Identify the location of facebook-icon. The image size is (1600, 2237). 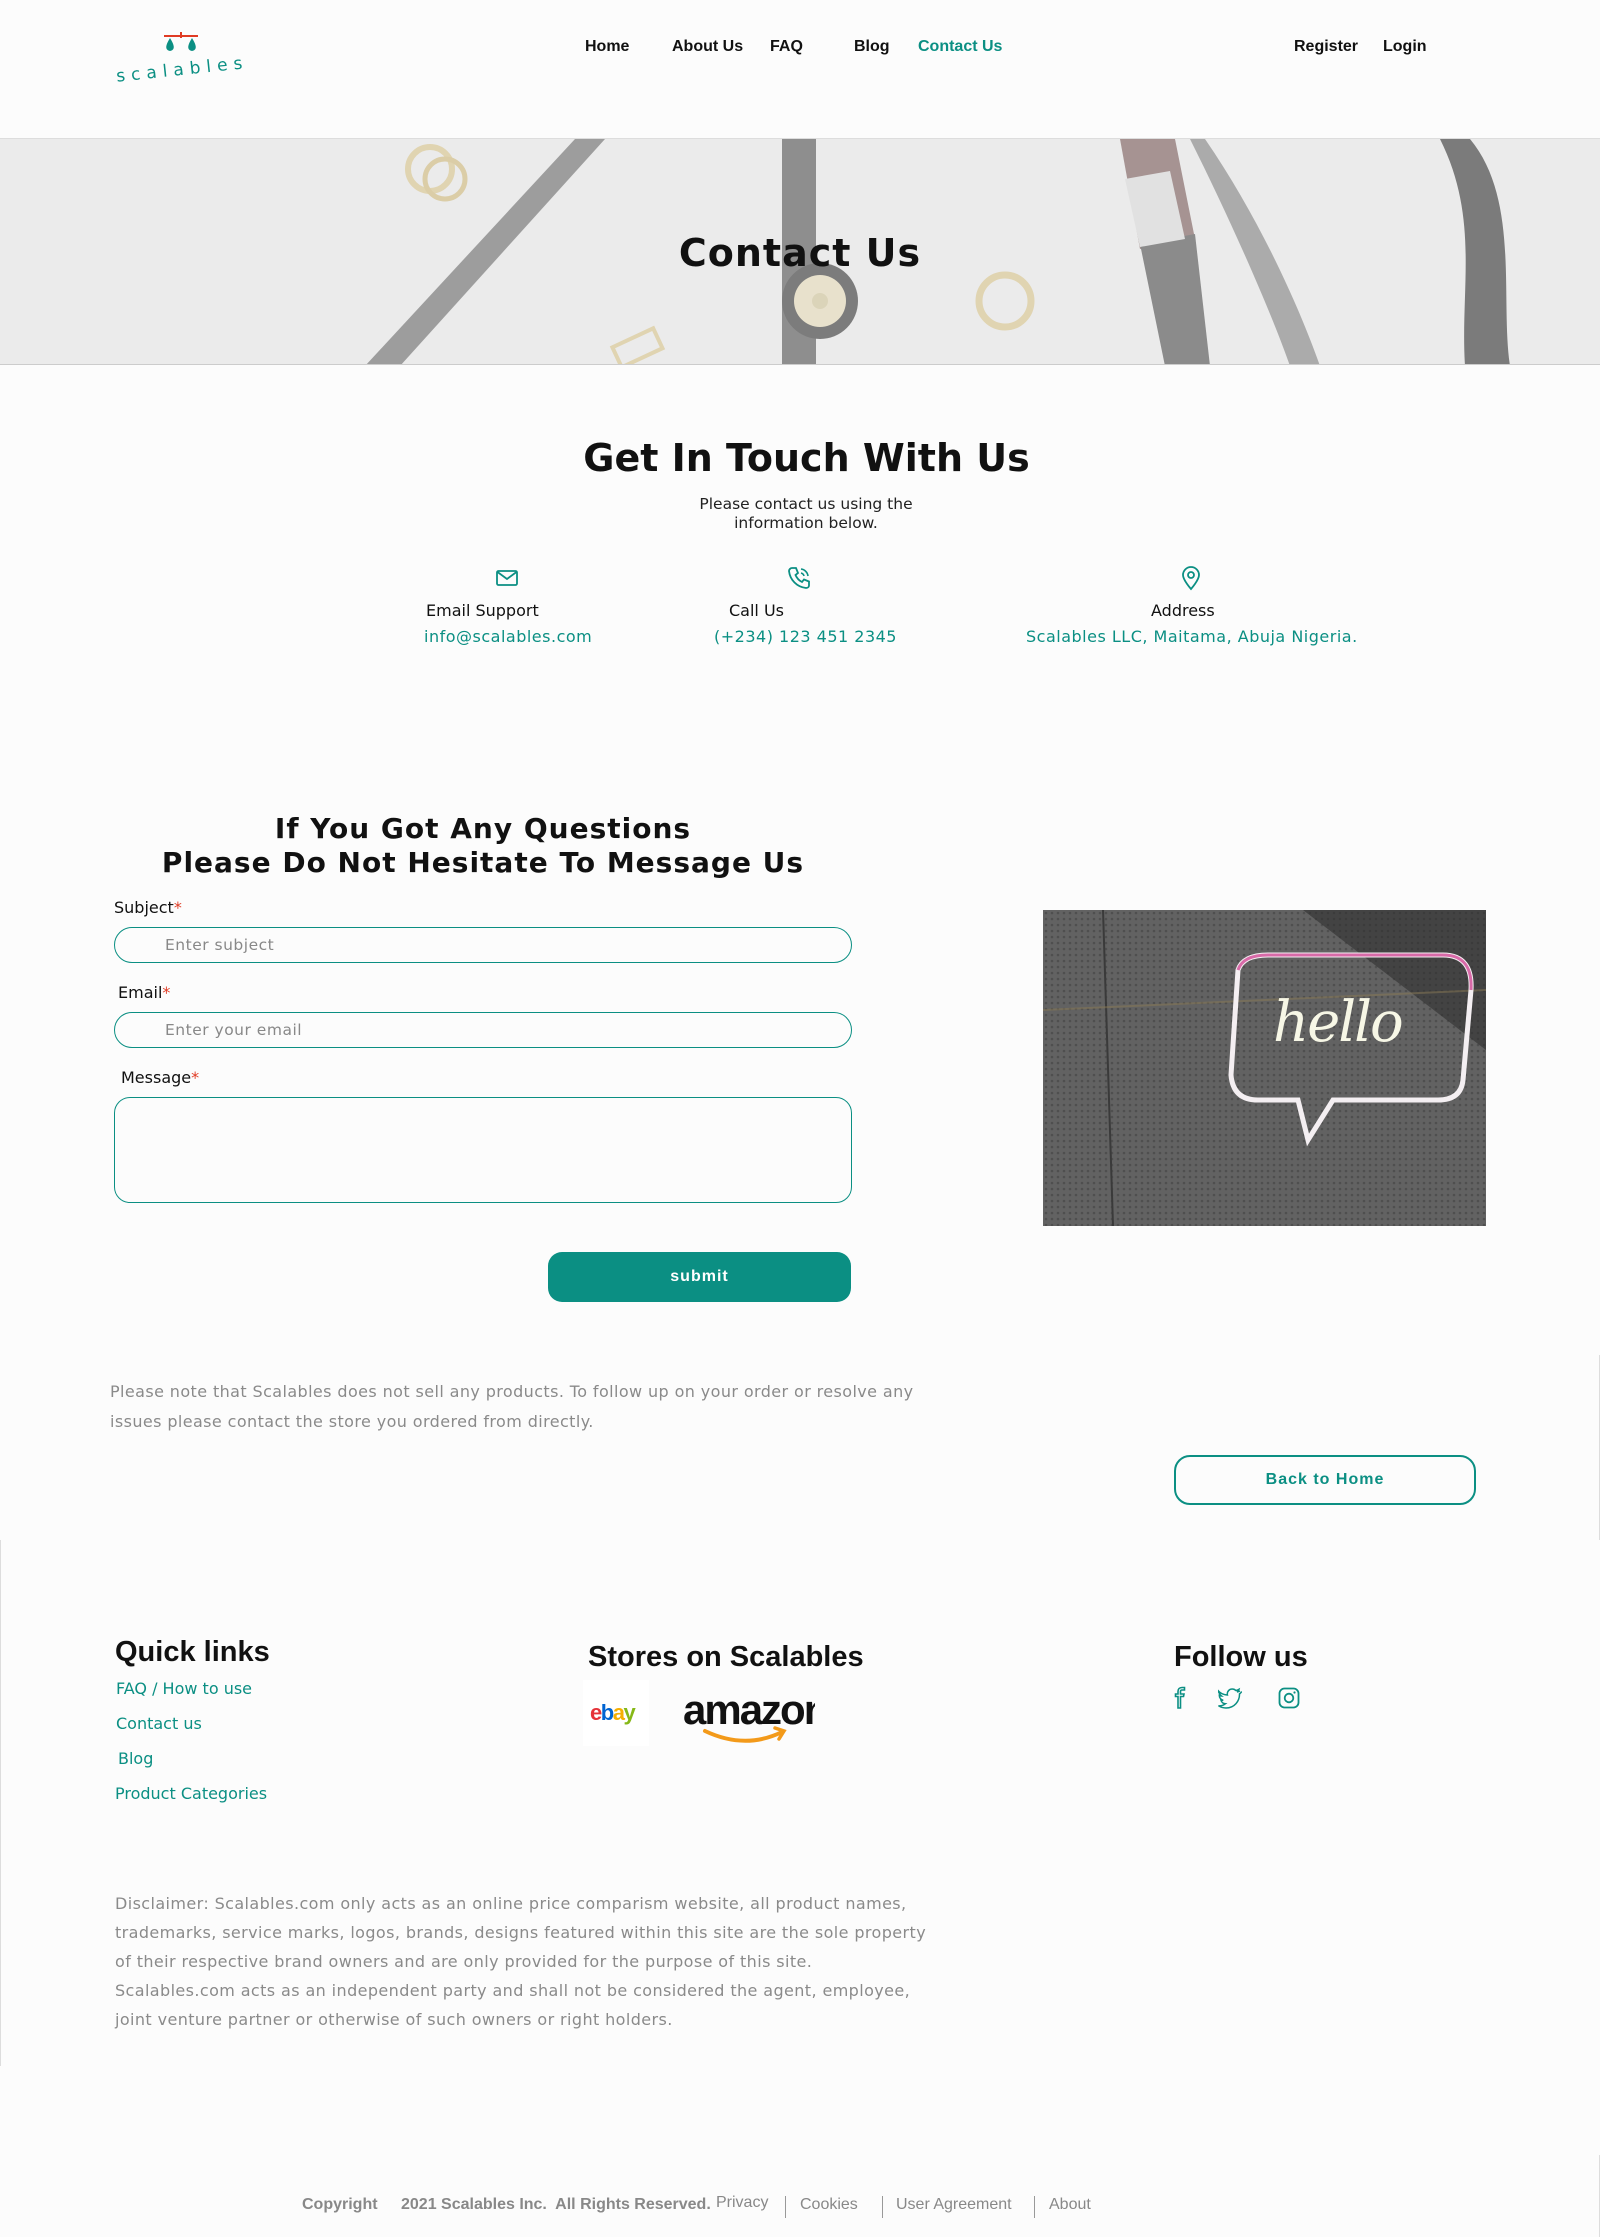
(1180, 1698).